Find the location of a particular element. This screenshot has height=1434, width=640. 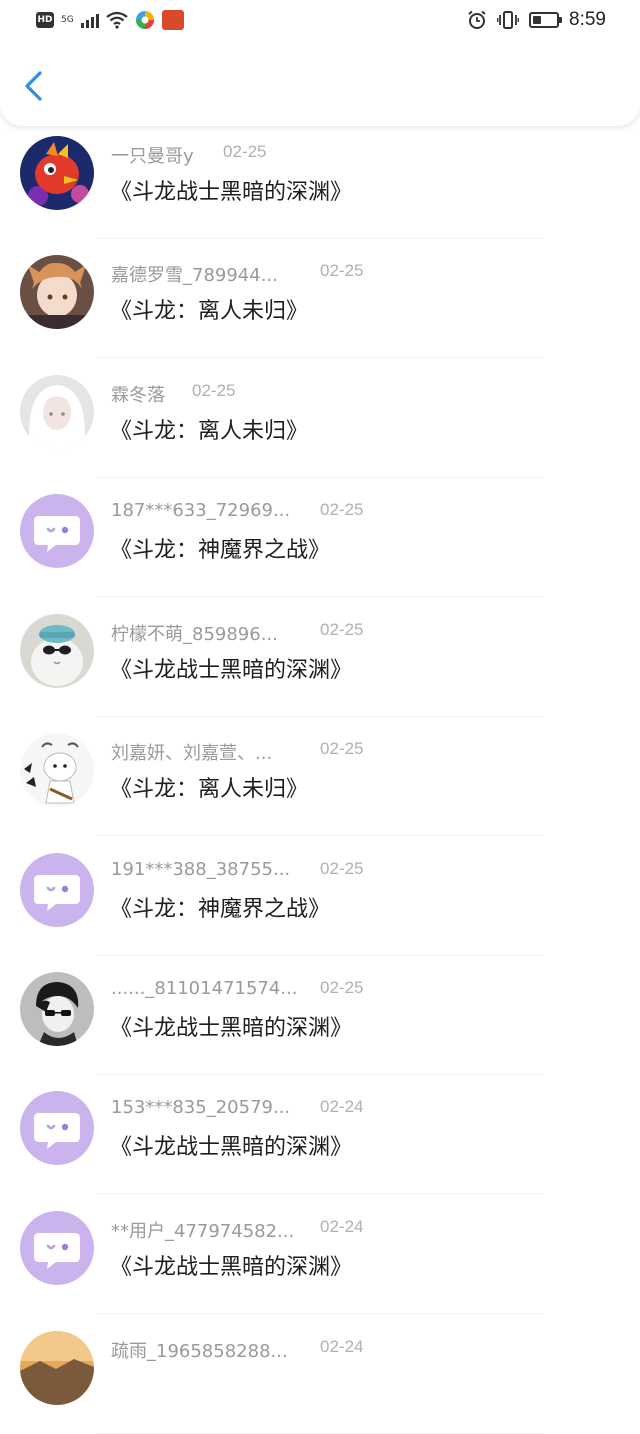

list-item: 191***388_38755... 02-25 《斗龙：神魔界之战》 is located at coordinates (320, 896).